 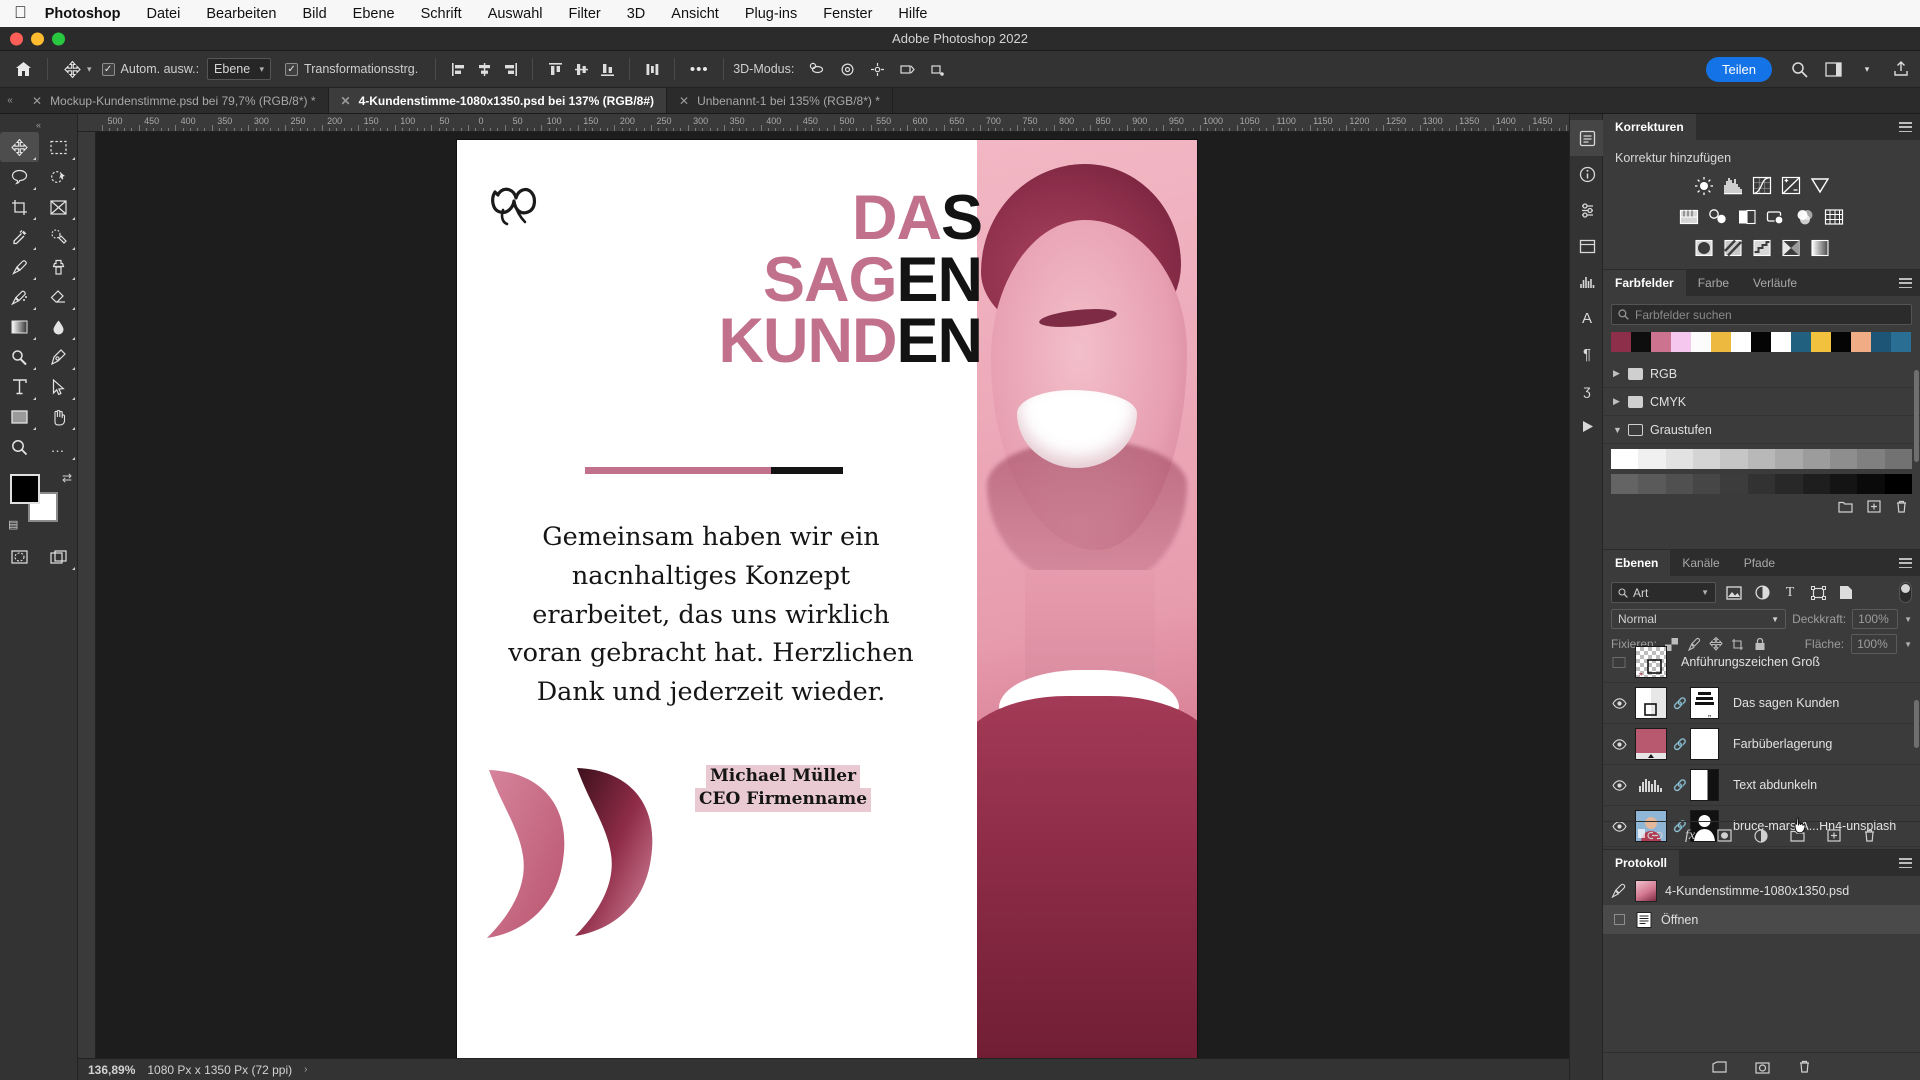 What do you see at coordinates (38, 125) in the screenshot?
I see `collapse-tools-icon: «` at bounding box center [38, 125].